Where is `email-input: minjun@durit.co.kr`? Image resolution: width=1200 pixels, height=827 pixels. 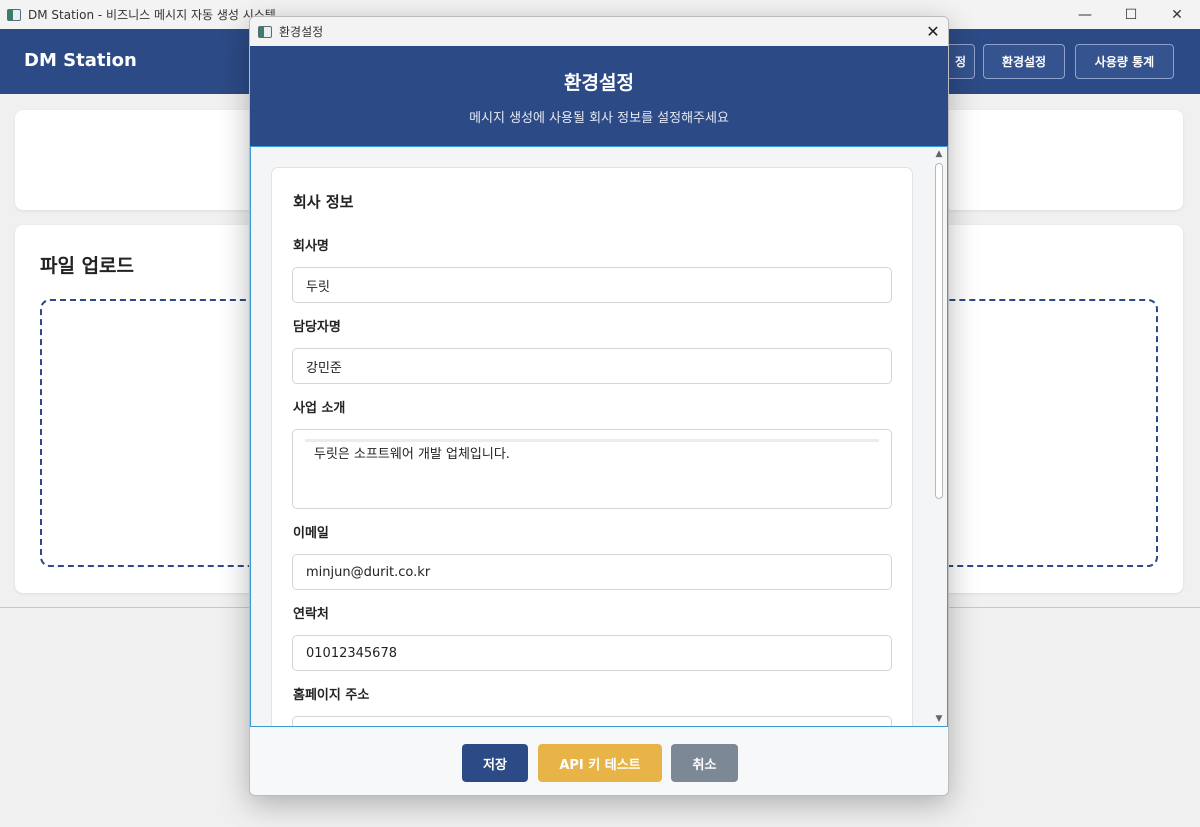
email-input: minjun@durit.co.kr is located at coordinates (592, 572).